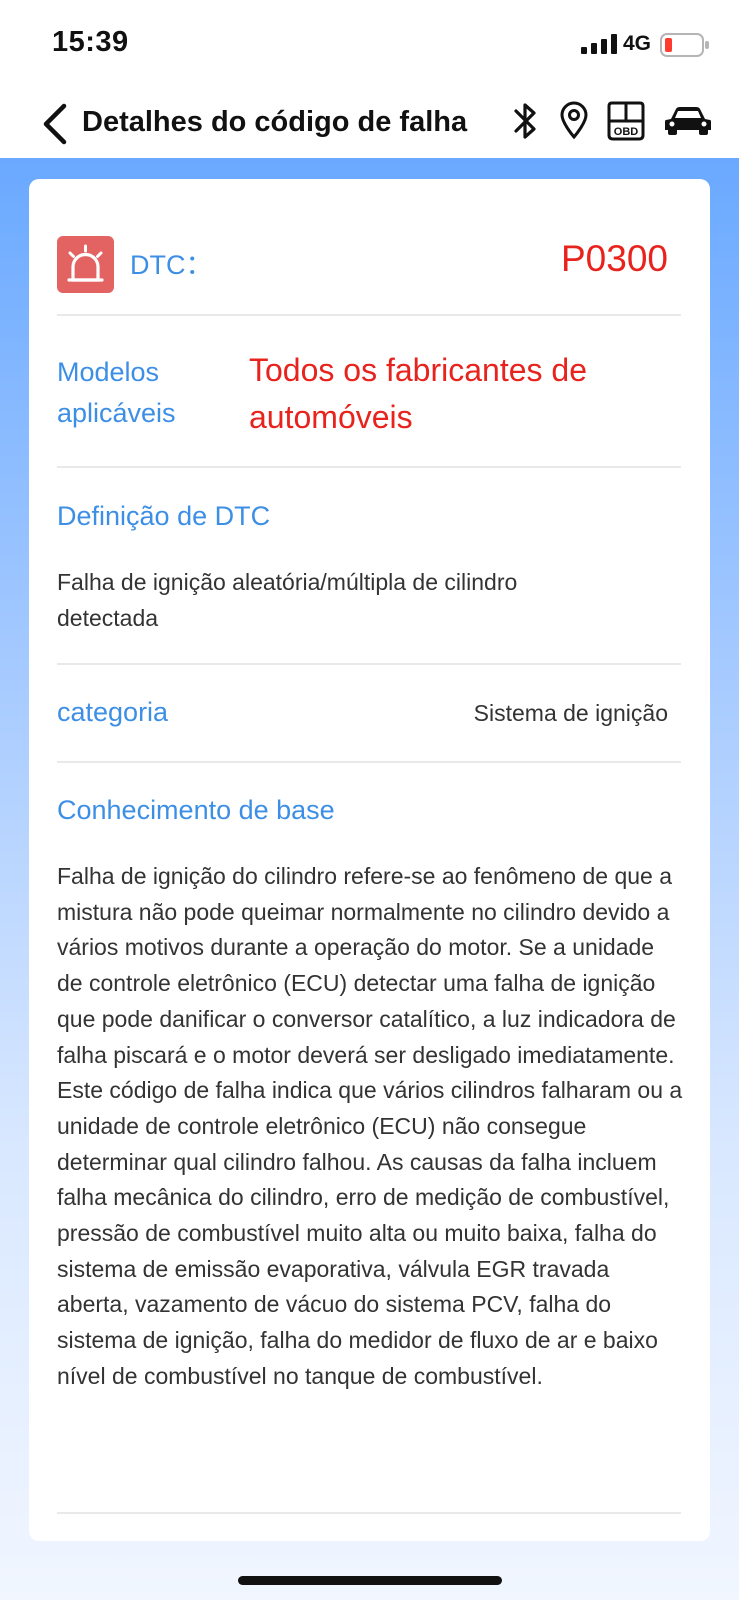  I want to click on page-title: Detalhes do código de falha, so click(275, 122).